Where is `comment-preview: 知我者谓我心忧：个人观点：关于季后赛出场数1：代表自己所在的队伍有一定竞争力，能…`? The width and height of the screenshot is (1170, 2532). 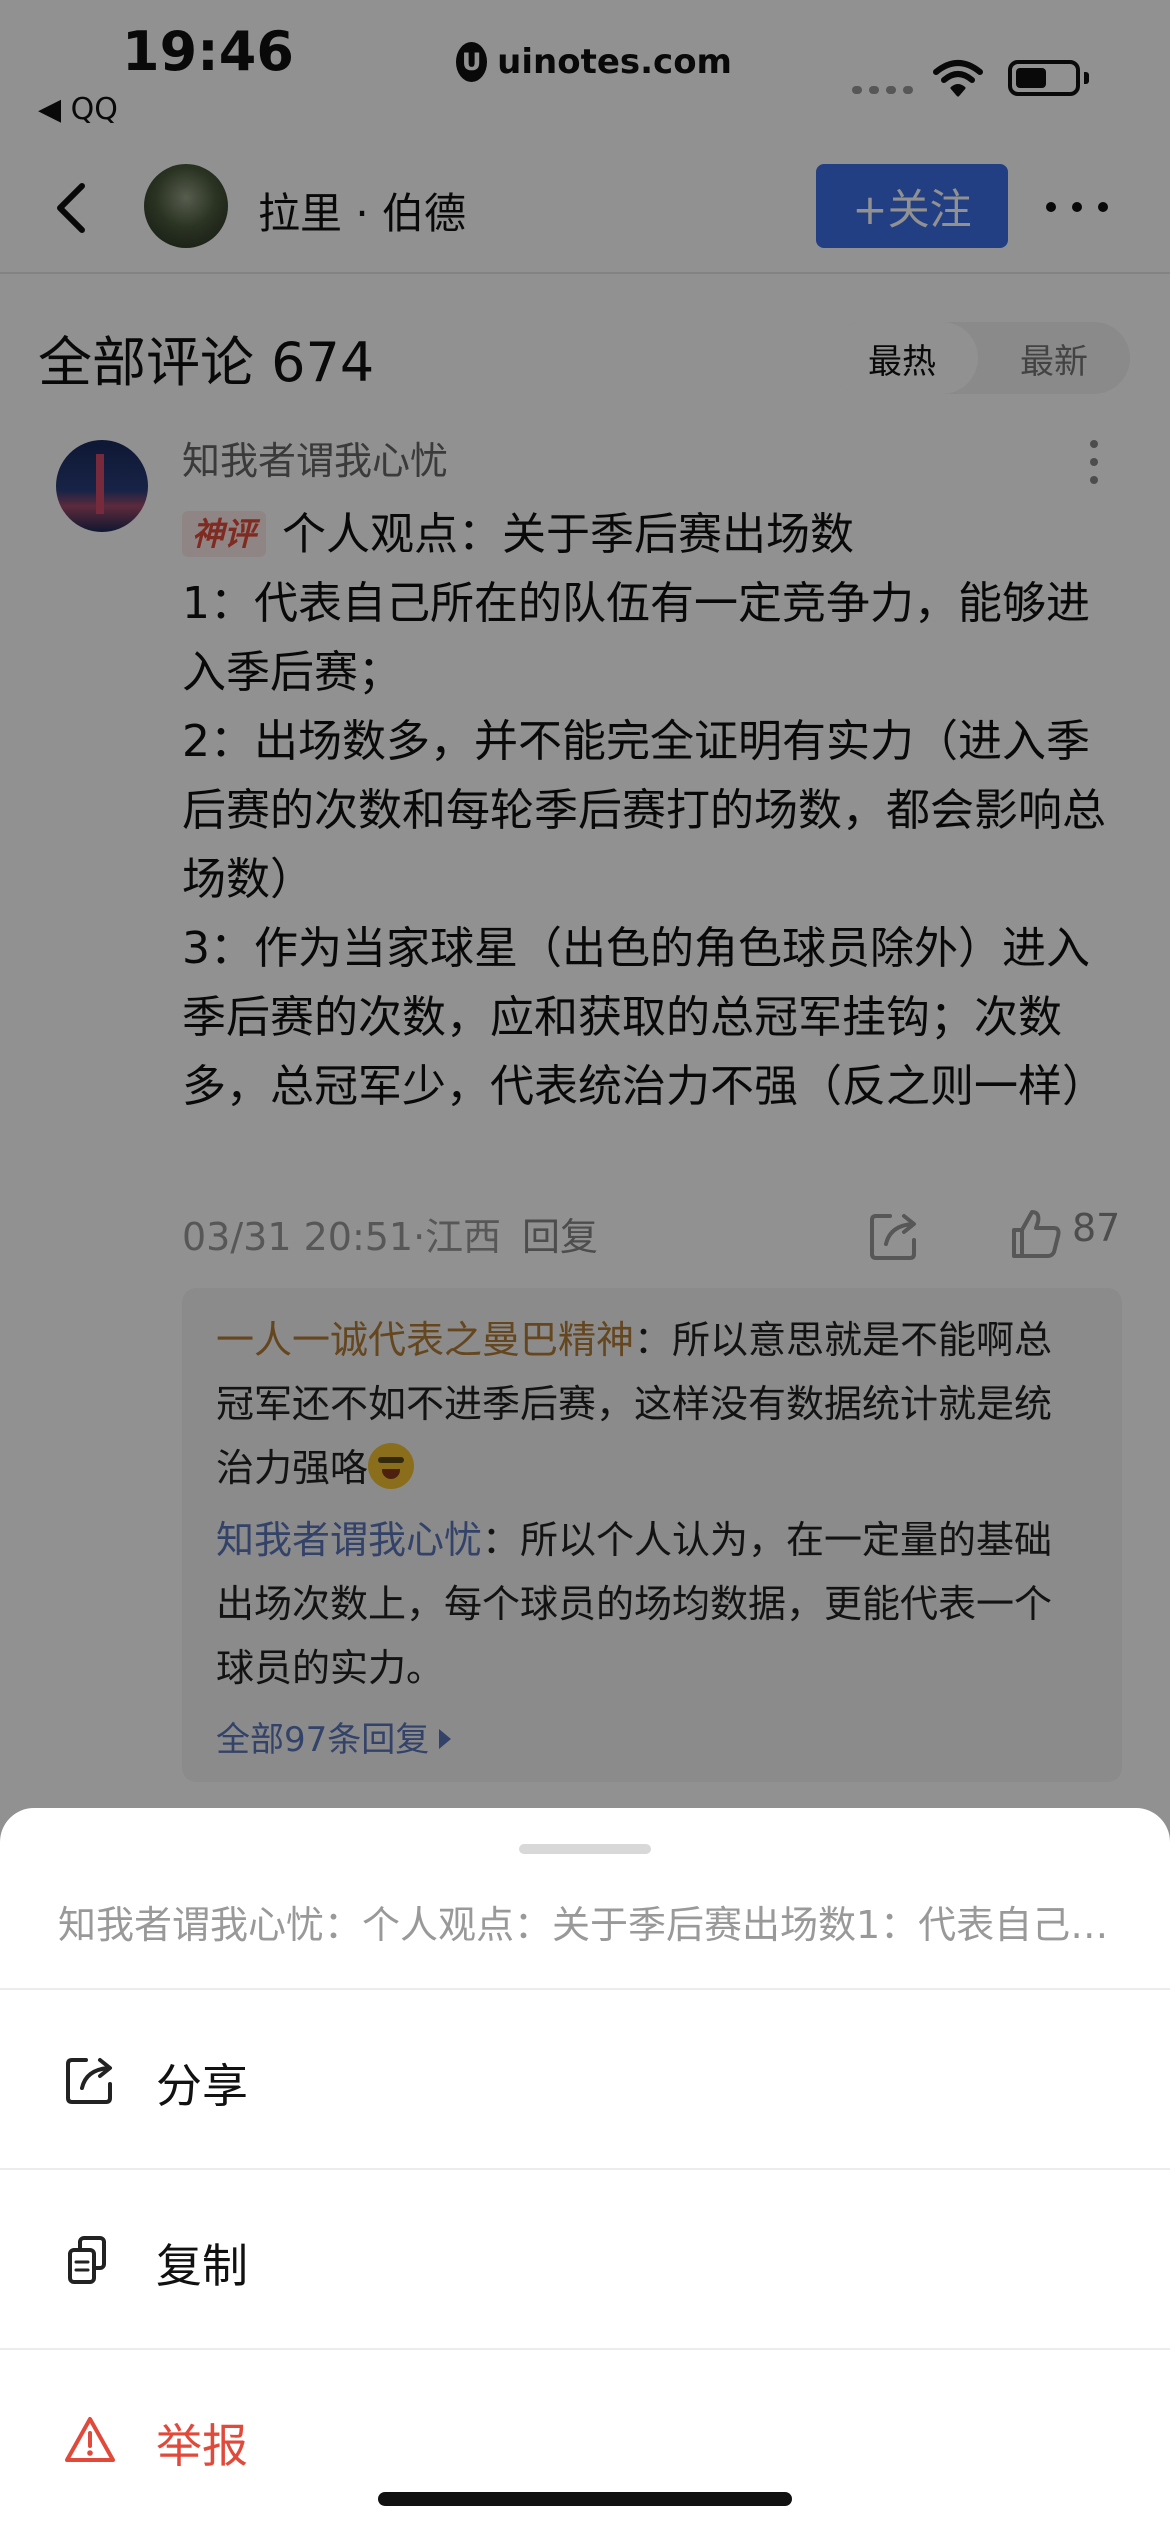
comment-preview: 知我者谓我心忧：个人观点：关于季后赛出场数1：代表自己所在的队伍有一定竞争力，能… is located at coordinates (588, 1925).